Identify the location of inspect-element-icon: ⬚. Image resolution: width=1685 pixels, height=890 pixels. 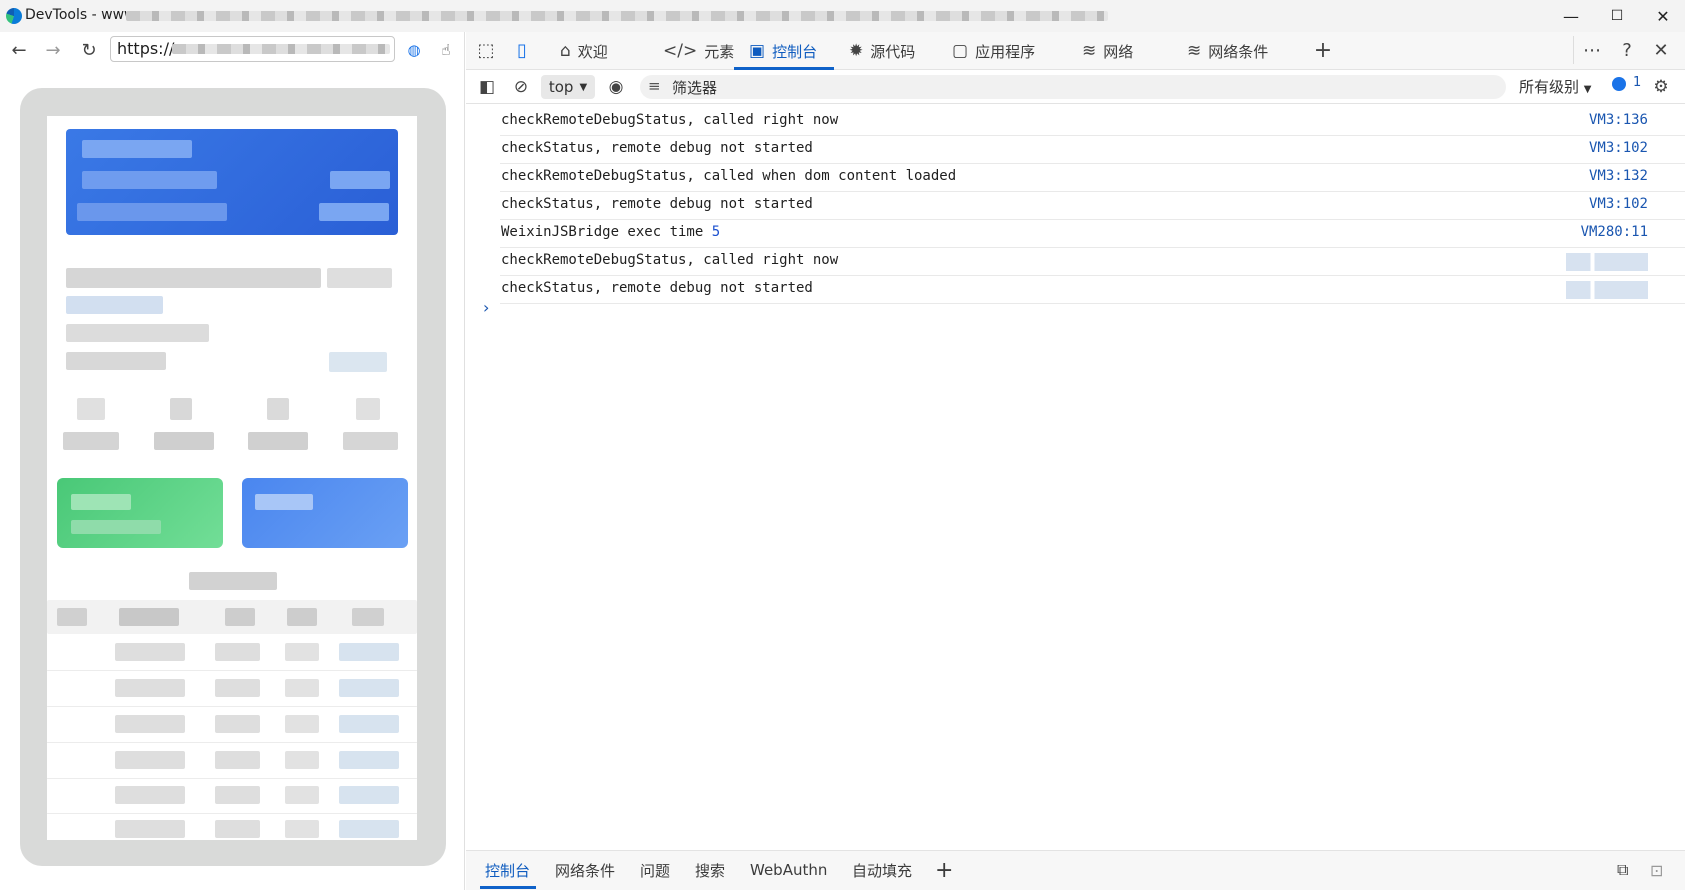
(486, 50).